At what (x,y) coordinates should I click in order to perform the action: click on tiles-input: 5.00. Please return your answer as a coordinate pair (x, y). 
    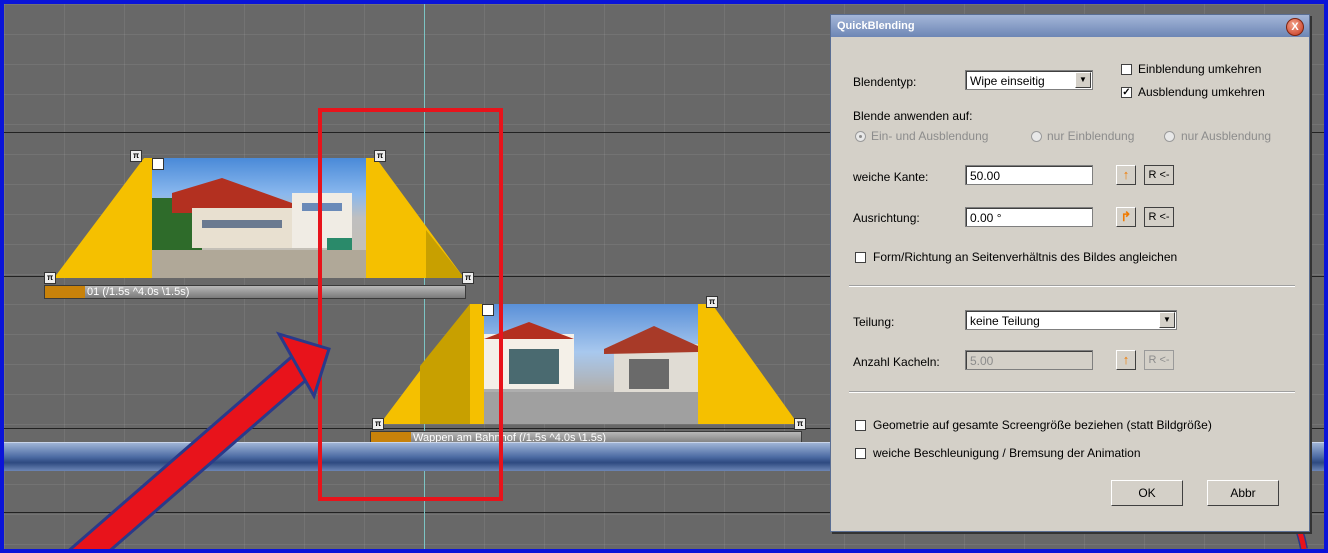
    Looking at the image, I should click on (1029, 360).